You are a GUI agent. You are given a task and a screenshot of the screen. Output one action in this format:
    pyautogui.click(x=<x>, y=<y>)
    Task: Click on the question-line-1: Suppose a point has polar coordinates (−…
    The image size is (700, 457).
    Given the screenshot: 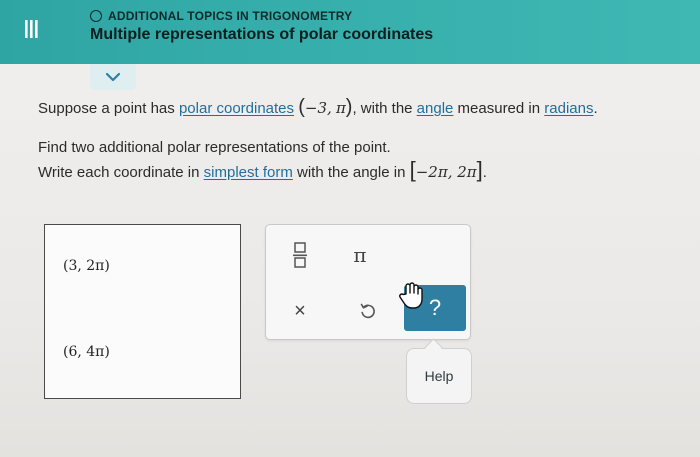 What is the action you would take?
    pyautogui.click(x=318, y=108)
    